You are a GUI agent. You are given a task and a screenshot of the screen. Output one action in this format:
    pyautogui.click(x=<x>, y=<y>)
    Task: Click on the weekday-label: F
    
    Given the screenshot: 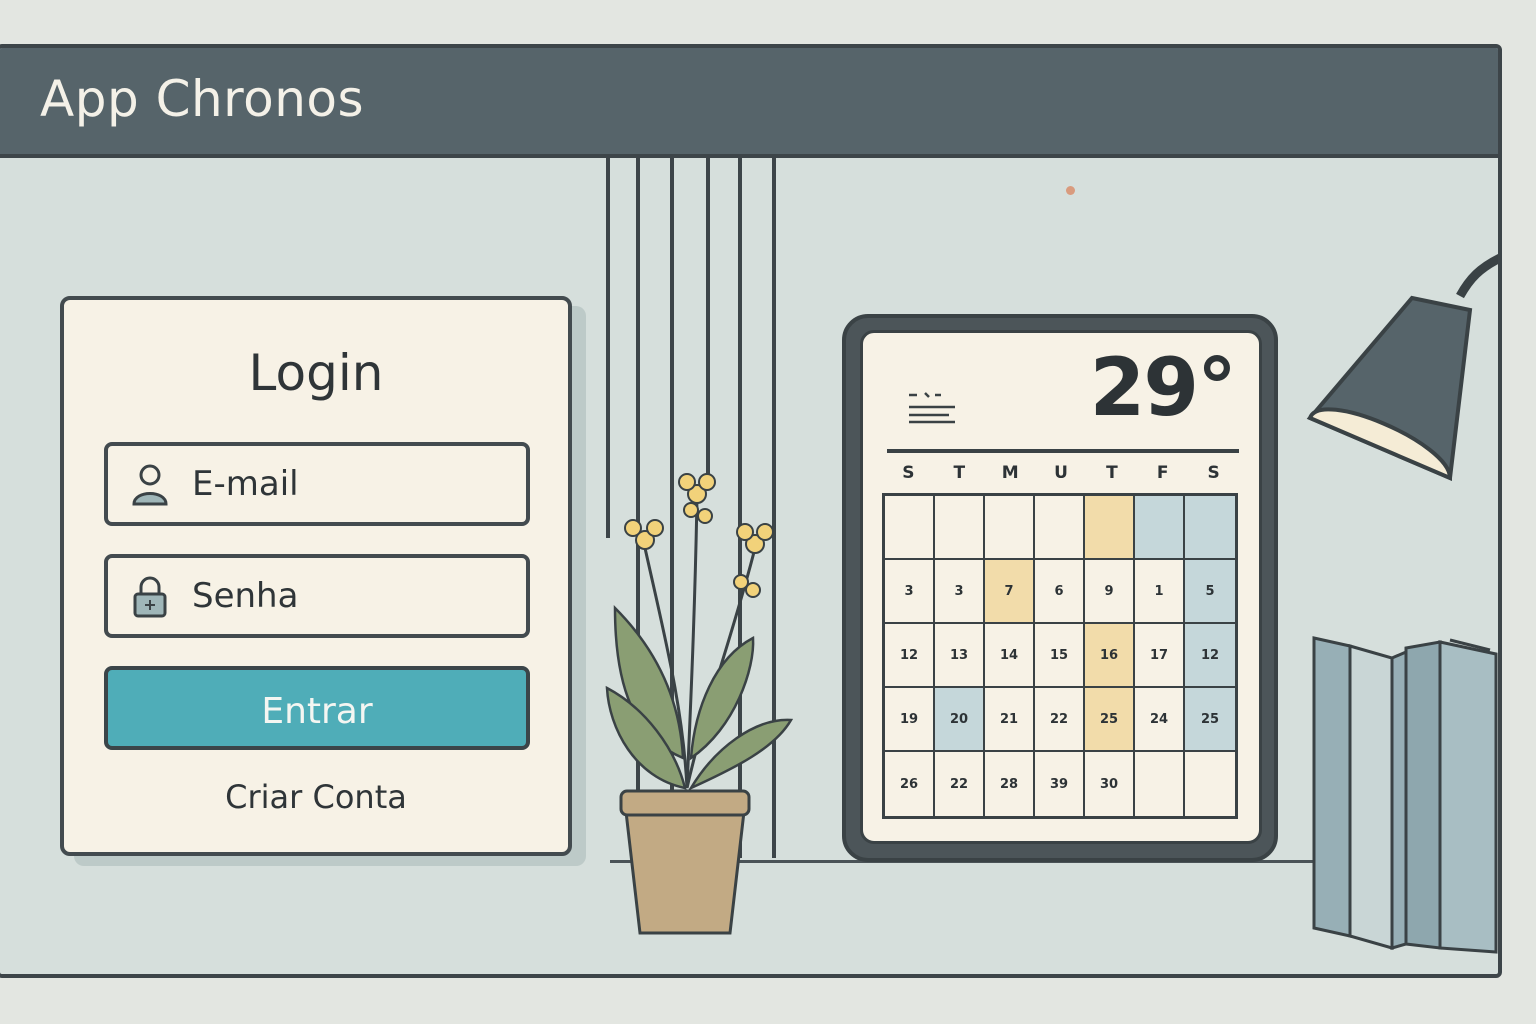 What is the action you would take?
    pyautogui.click(x=1162, y=473)
    